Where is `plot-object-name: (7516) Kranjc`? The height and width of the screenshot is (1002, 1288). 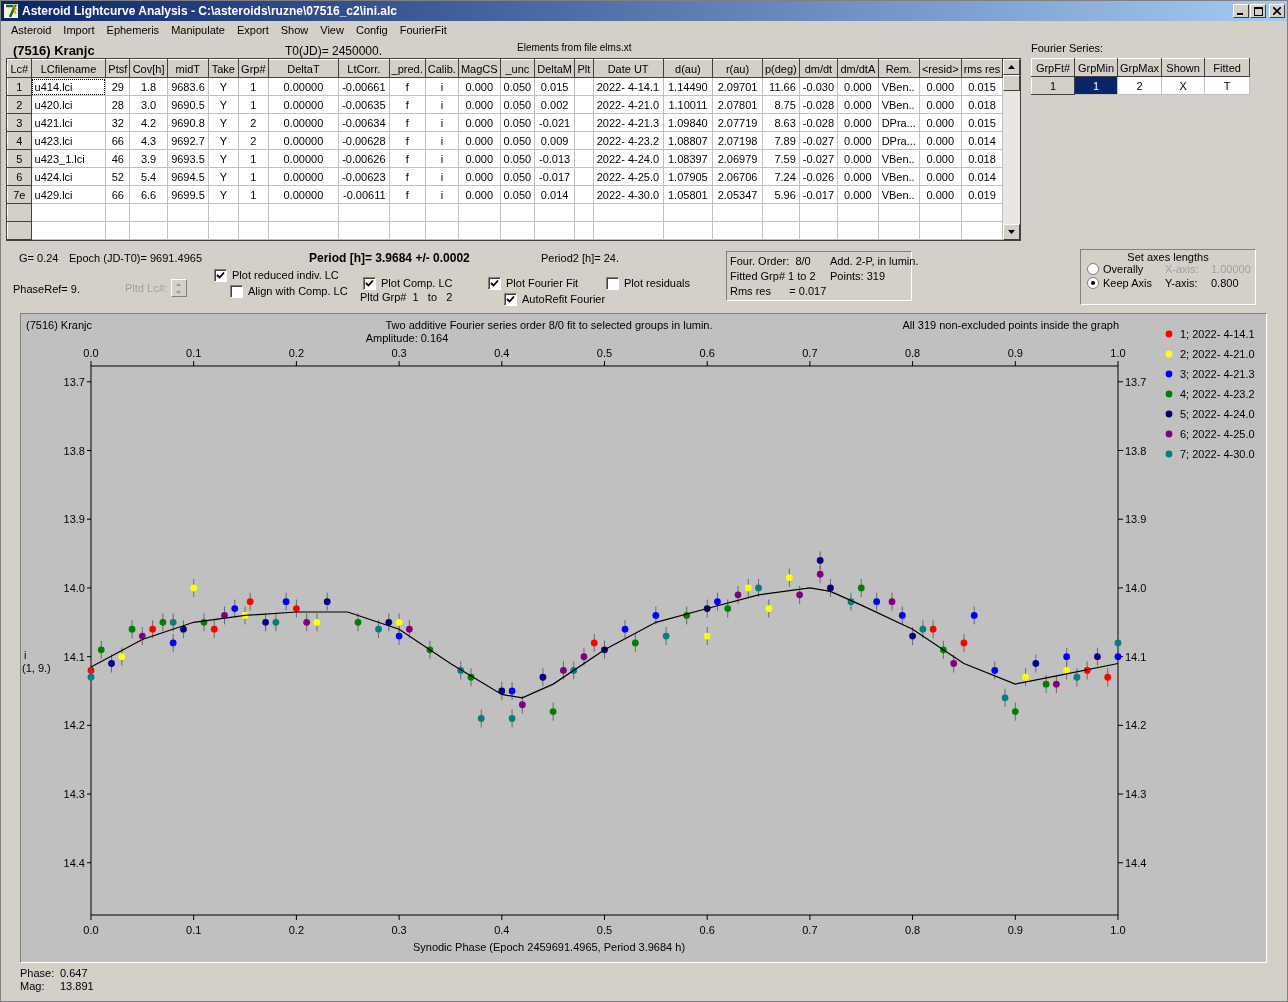 plot-object-name: (7516) Kranjc is located at coordinates (59, 325).